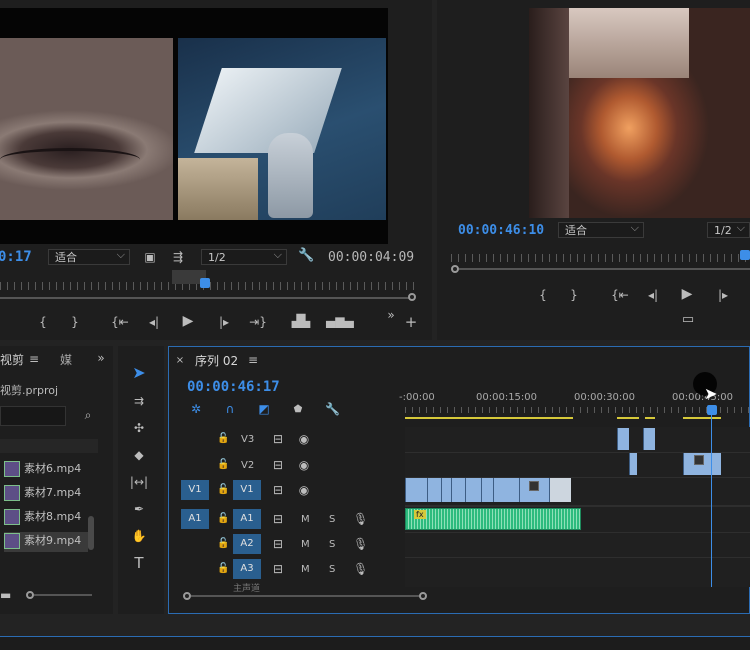  Describe the element at coordinates (154, 322) in the screenshot. I see `step-back-icon: ◂|` at that location.